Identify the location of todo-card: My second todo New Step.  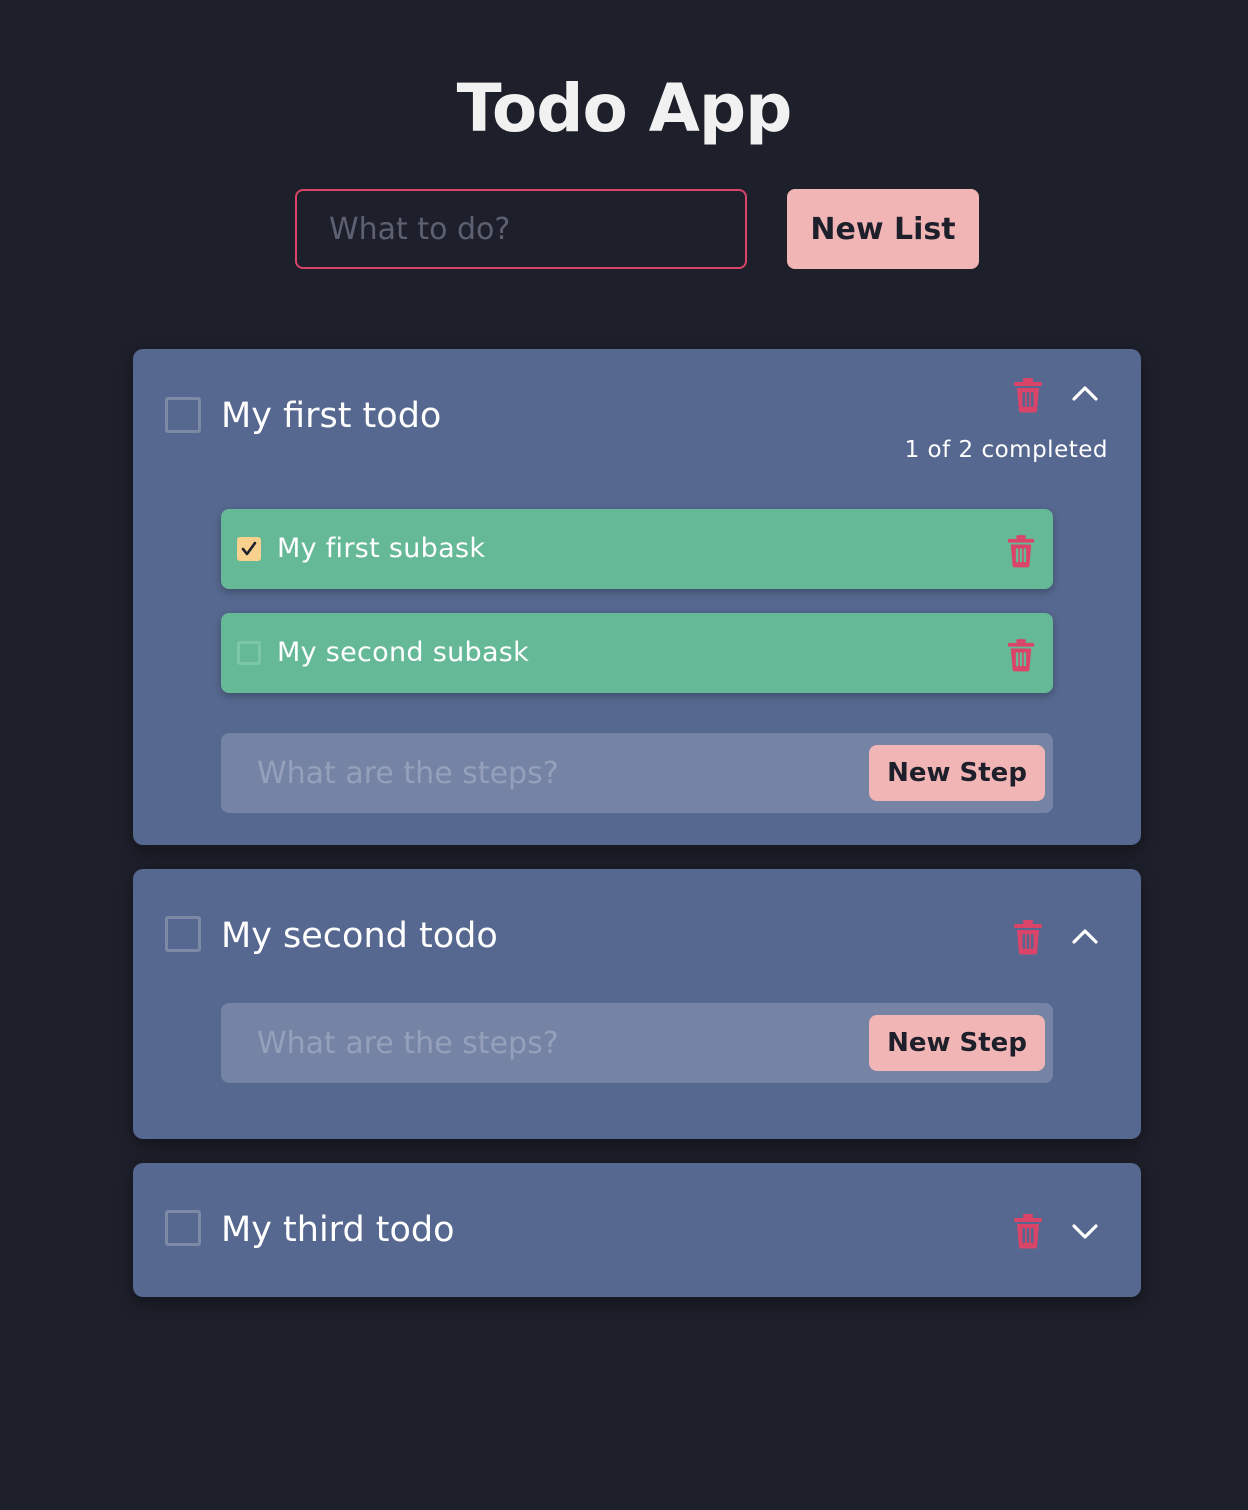
(637, 1004).